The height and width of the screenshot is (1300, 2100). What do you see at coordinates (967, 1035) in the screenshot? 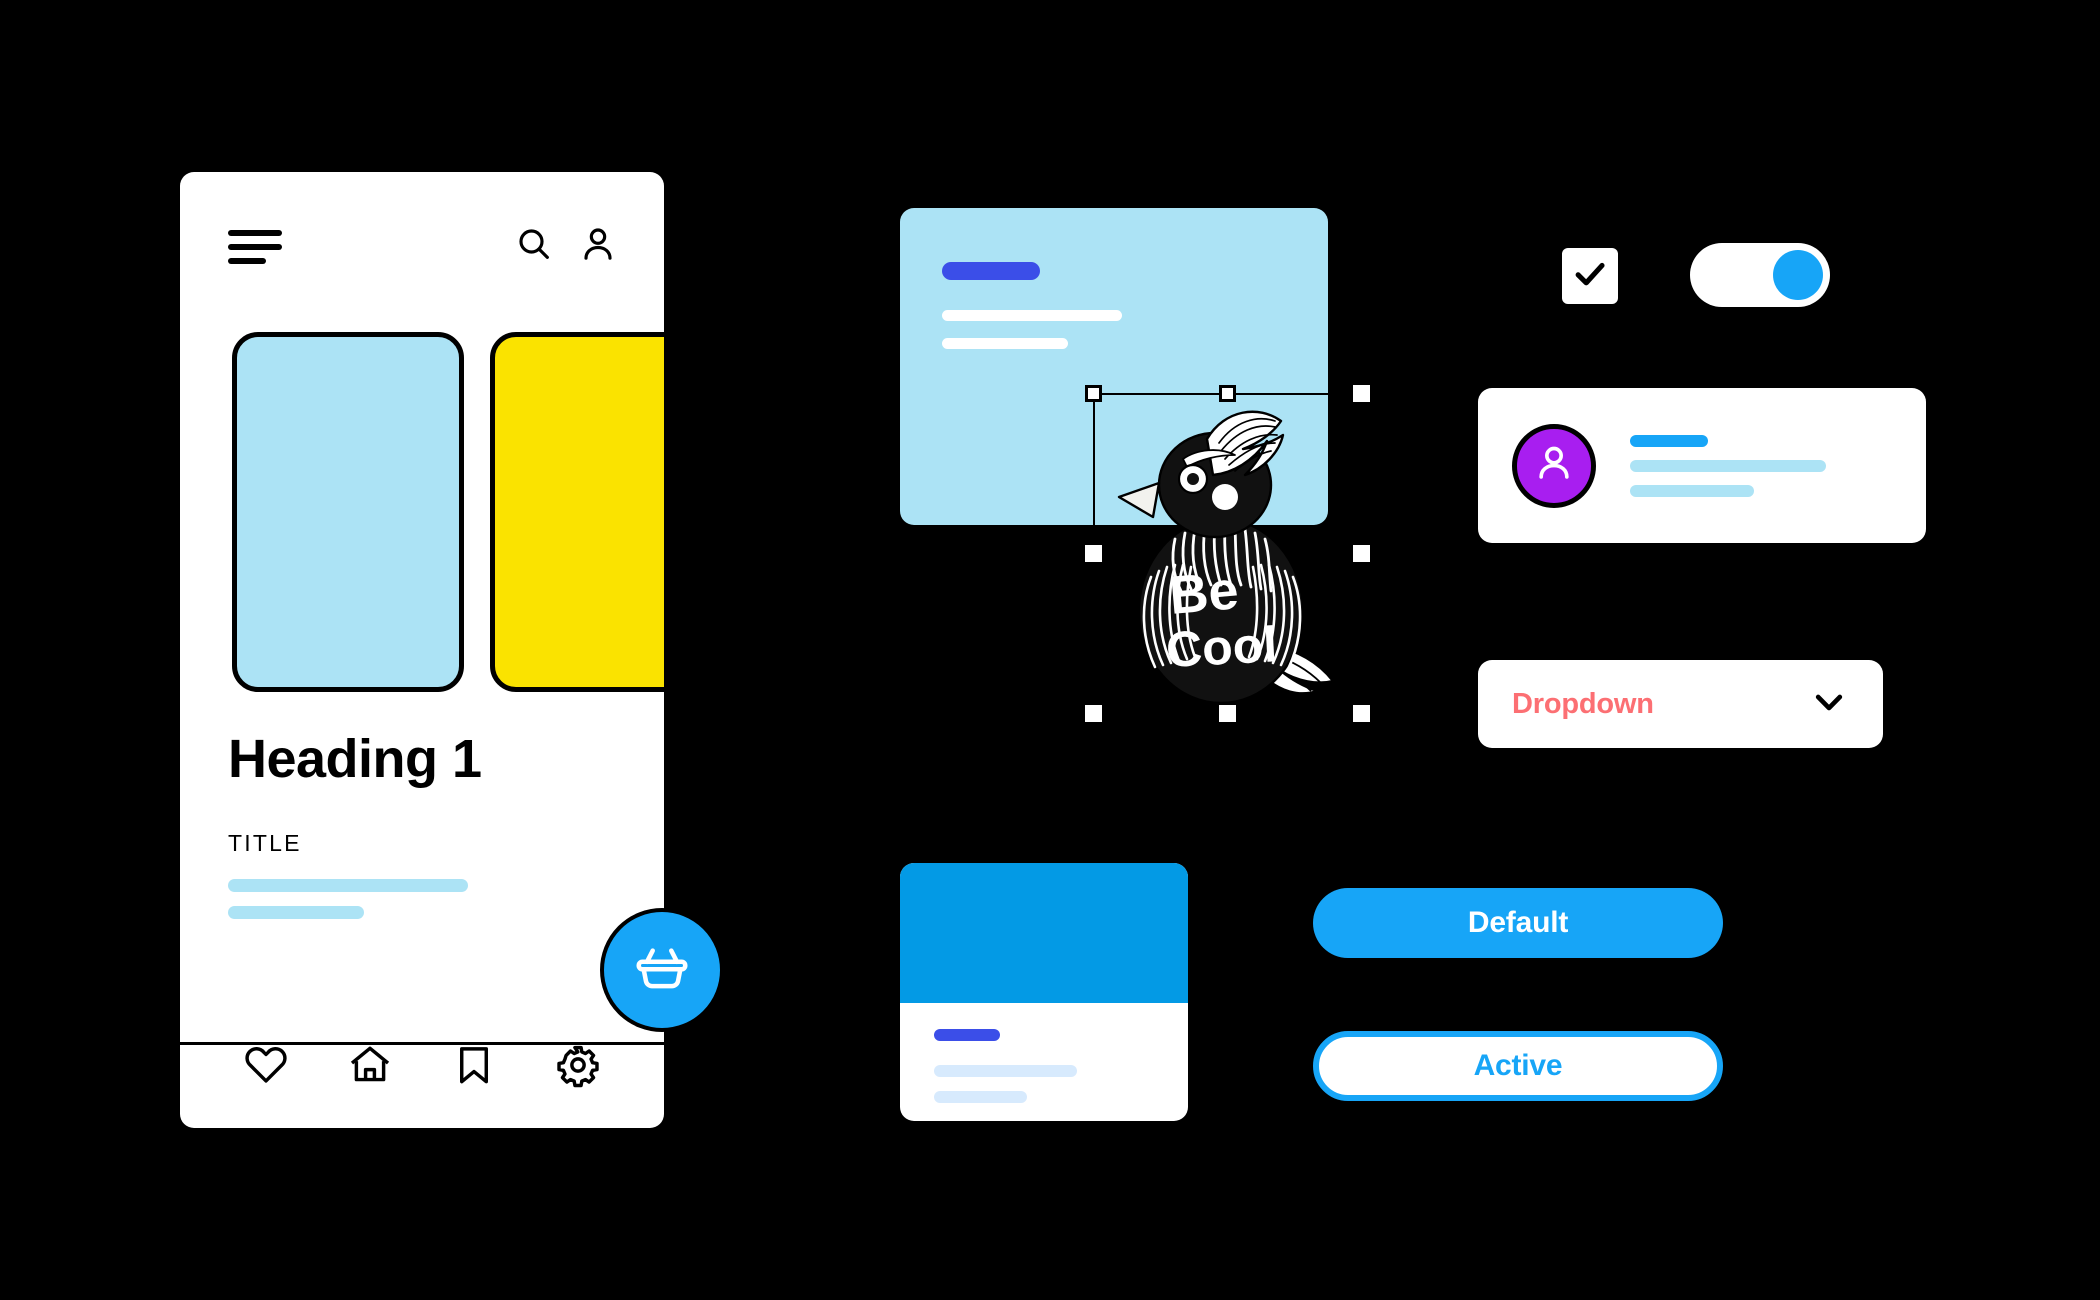
I see `media-card-title-pill` at bounding box center [967, 1035].